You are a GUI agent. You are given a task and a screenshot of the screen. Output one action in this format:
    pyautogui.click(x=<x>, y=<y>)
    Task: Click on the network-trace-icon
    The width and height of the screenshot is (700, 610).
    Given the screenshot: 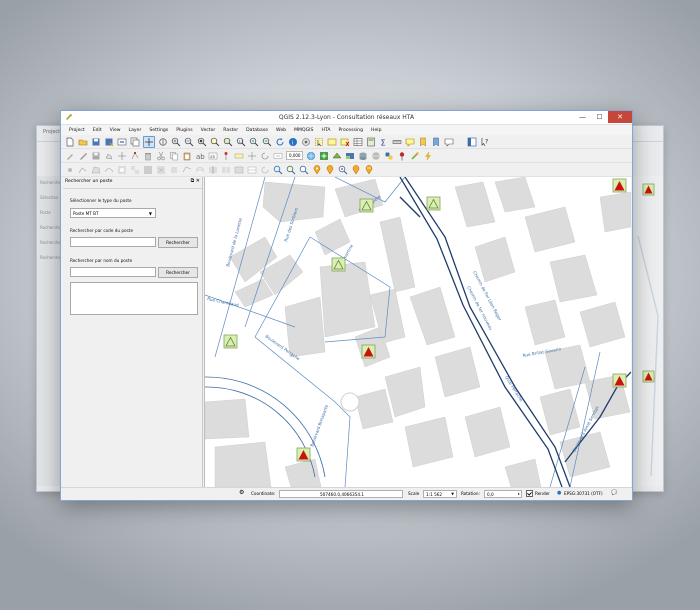 What is the action you would take?
    pyautogui.click(x=356, y=169)
    